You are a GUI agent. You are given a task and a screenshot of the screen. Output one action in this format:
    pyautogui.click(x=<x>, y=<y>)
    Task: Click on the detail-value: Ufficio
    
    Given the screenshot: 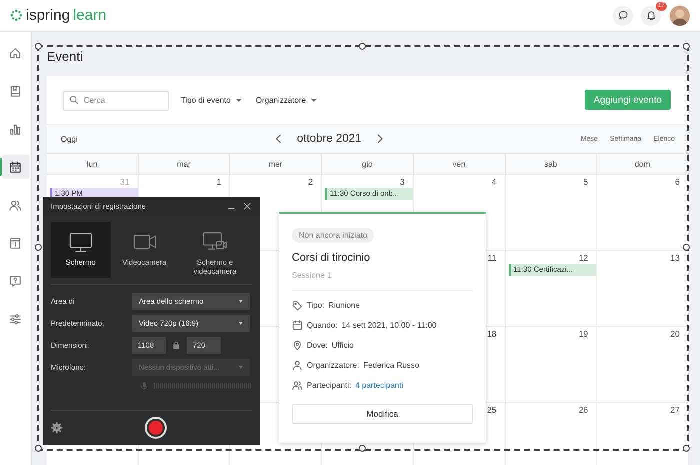 What is the action you would take?
    pyautogui.click(x=343, y=345)
    